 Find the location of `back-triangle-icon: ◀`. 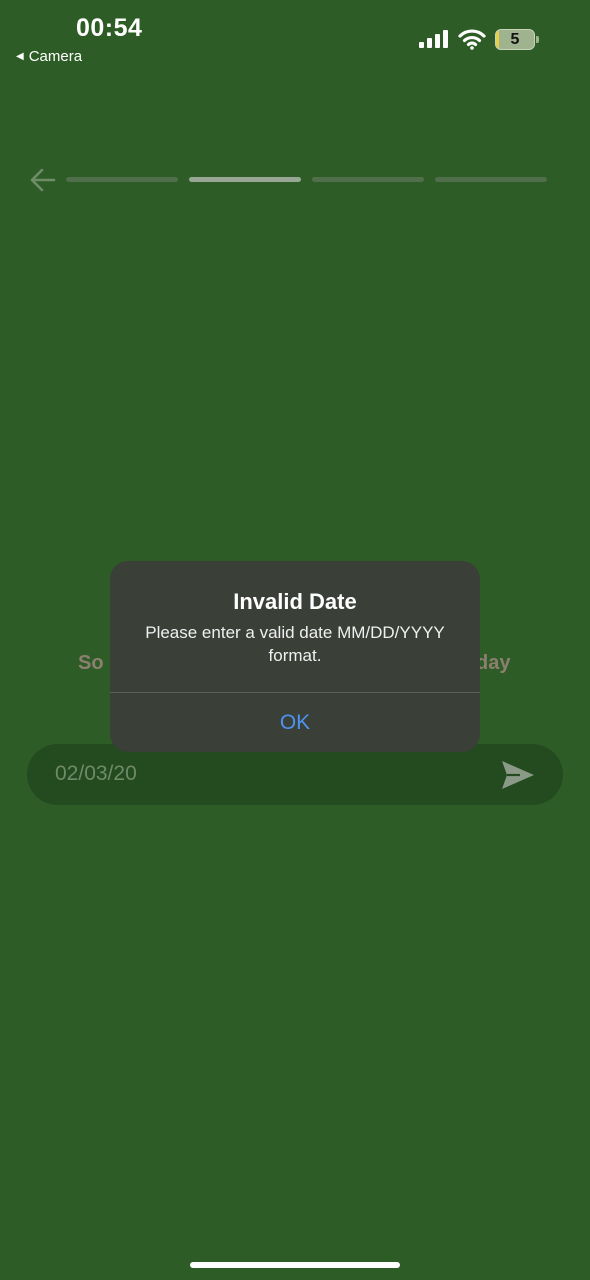

back-triangle-icon: ◀ is located at coordinates (20, 56).